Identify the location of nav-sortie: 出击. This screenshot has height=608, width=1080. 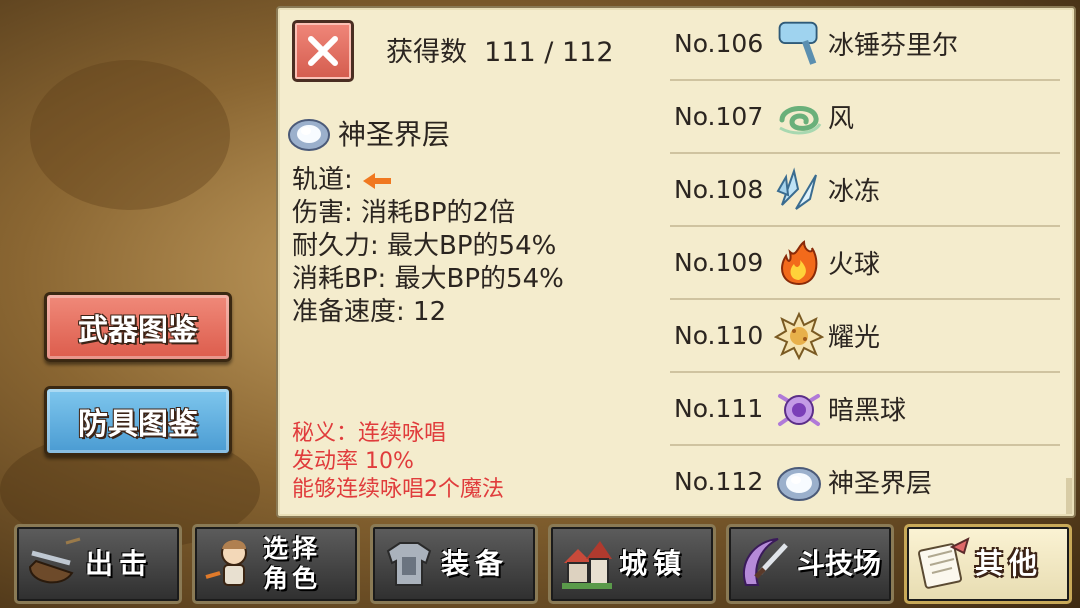
(98, 564).